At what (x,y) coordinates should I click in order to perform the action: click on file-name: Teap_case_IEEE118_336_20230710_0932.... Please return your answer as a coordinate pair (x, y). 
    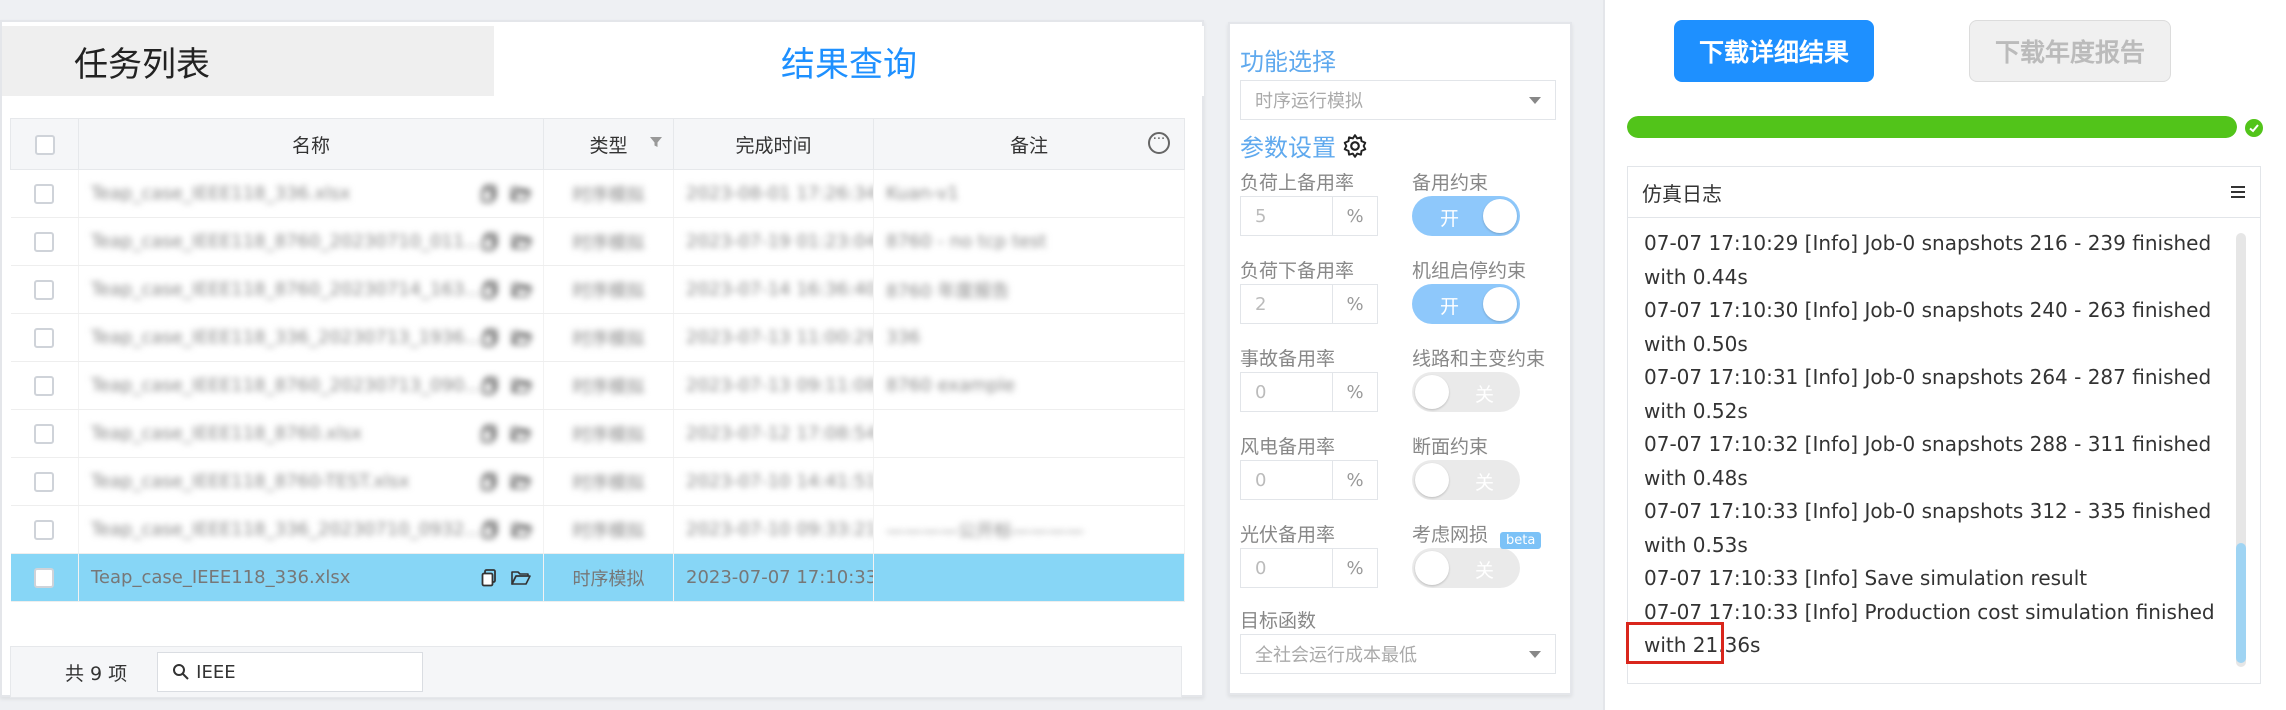
    Looking at the image, I should click on (286, 529).